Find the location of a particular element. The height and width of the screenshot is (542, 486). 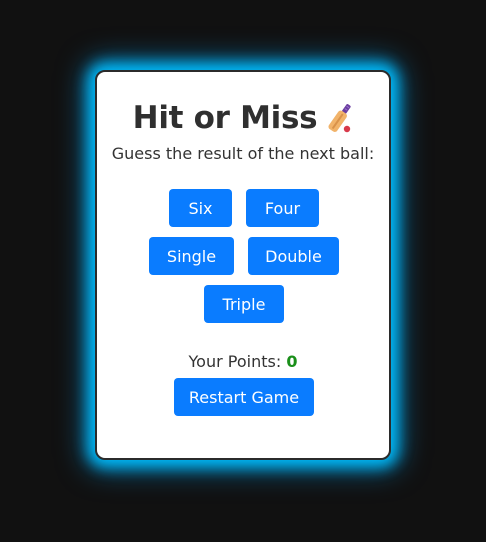

six-button: Six is located at coordinates (200, 208).